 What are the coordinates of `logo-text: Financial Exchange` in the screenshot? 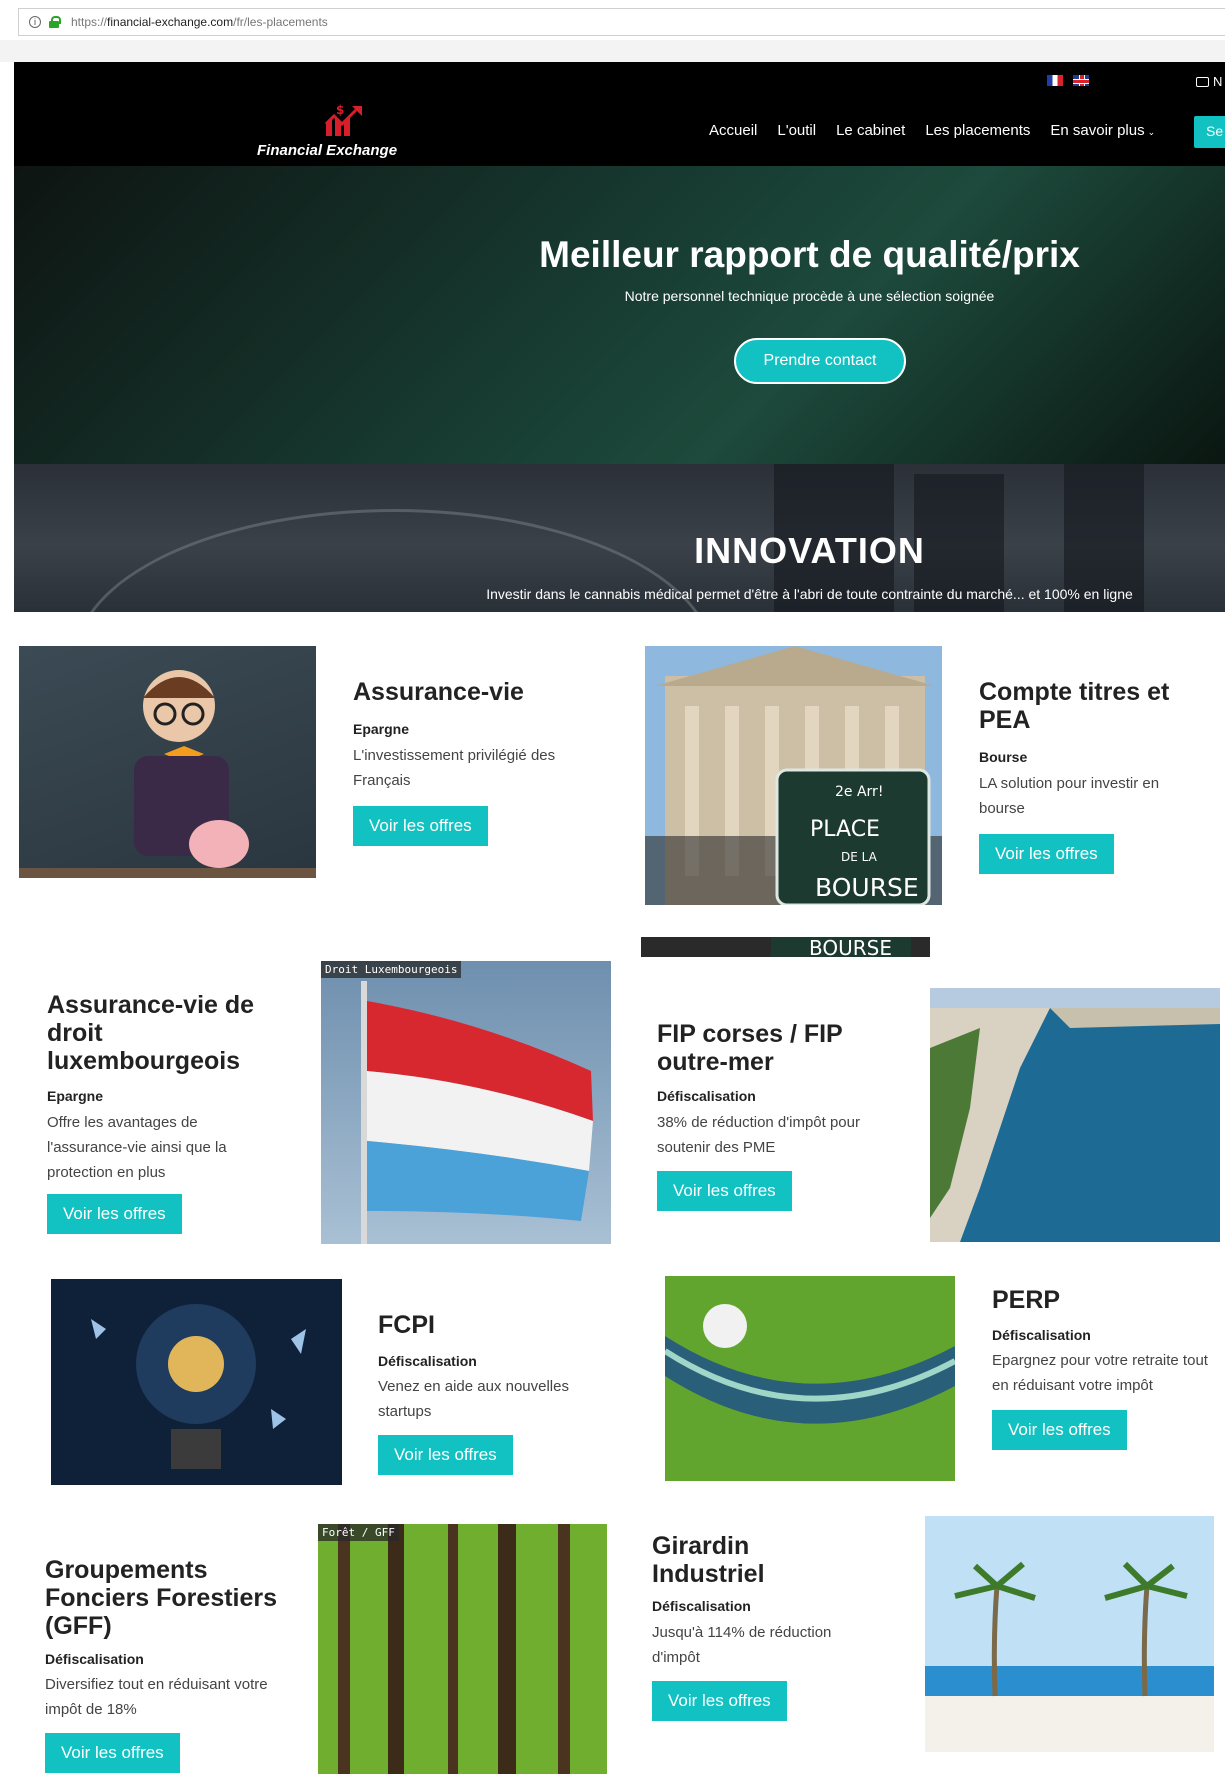 It's located at (327, 150).